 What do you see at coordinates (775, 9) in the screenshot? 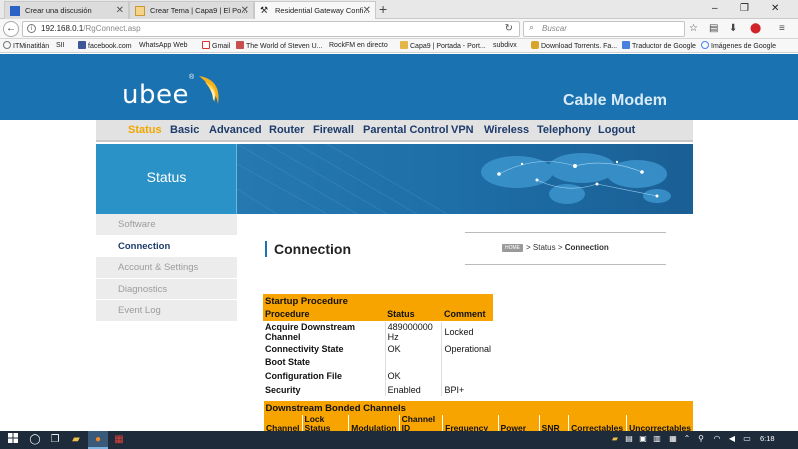
I see `close-window-button: ✕` at bounding box center [775, 9].